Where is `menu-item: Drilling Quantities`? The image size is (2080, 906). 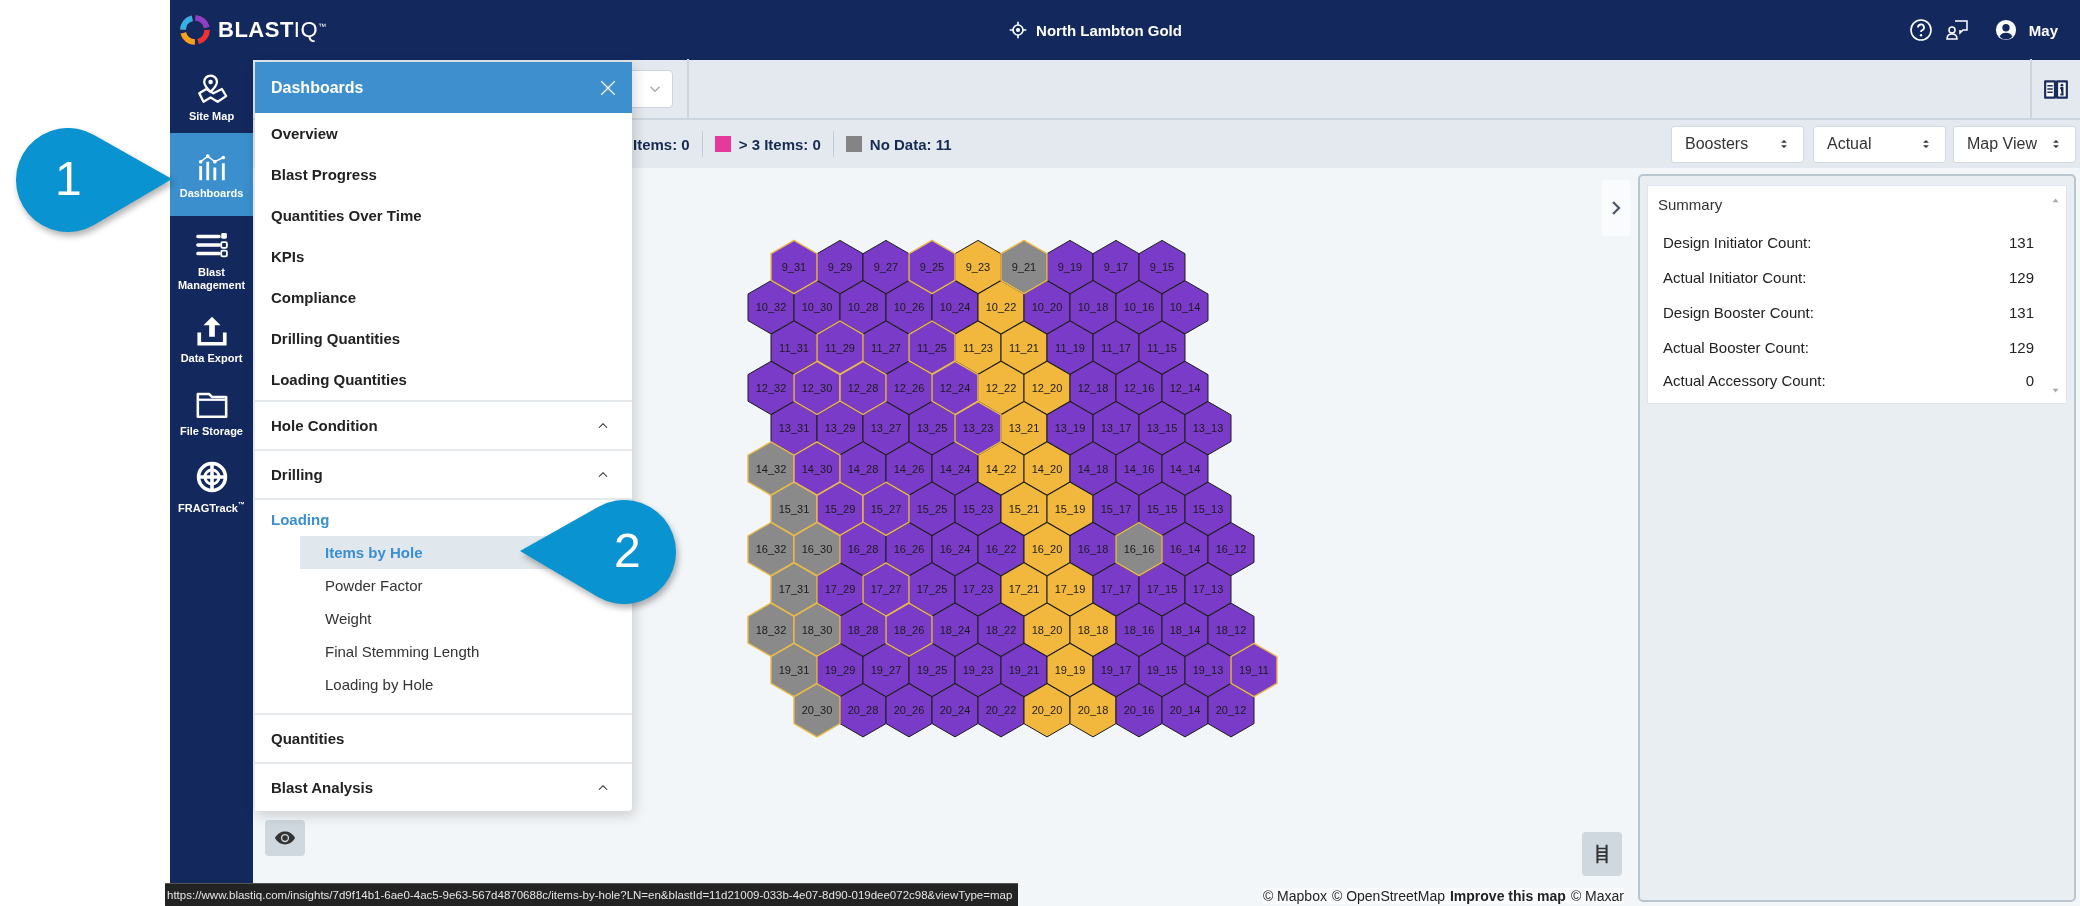 menu-item: Drilling Quantities is located at coordinates (443, 338).